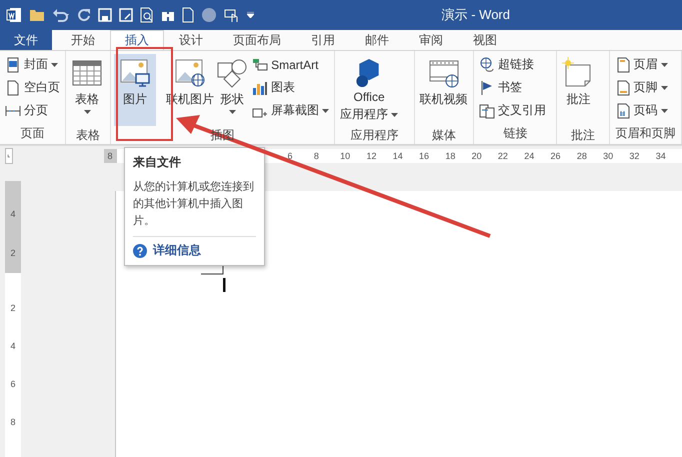 This screenshot has width=682, height=457. I want to click on group-label: 页眉和页脚, so click(645, 133).